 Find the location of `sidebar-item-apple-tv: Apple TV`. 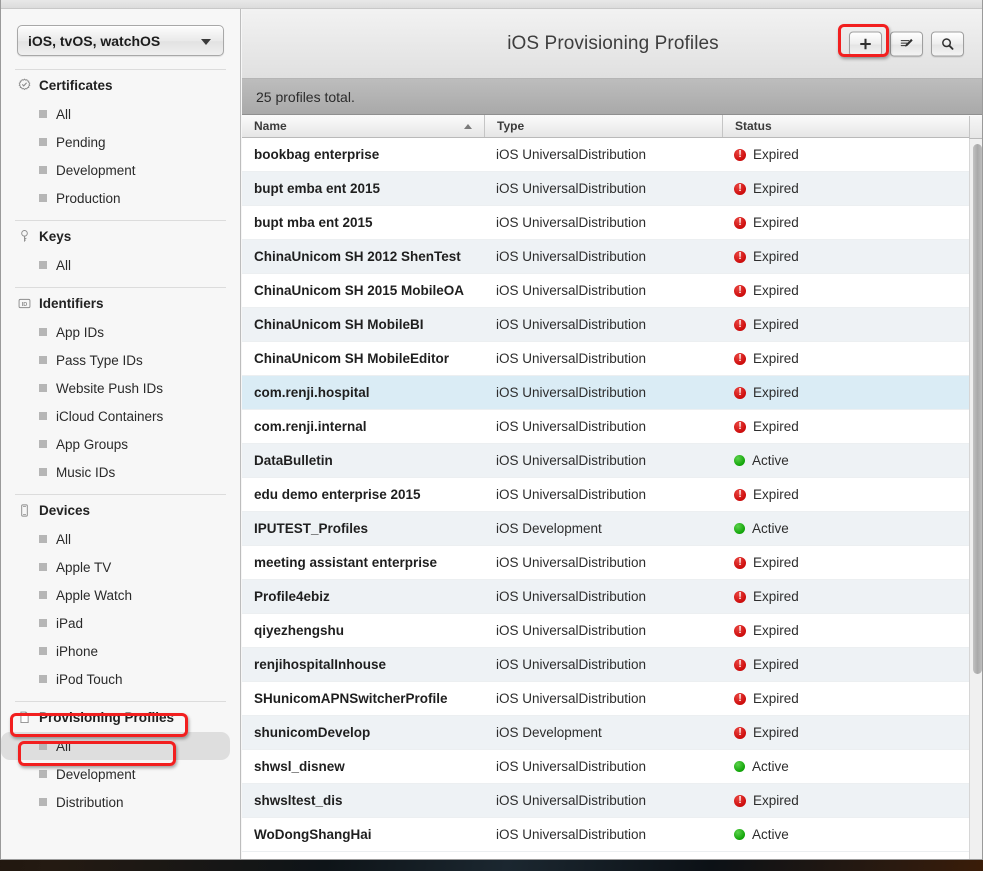

sidebar-item-apple-tv: Apple TV is located at coordinates (120, 567).